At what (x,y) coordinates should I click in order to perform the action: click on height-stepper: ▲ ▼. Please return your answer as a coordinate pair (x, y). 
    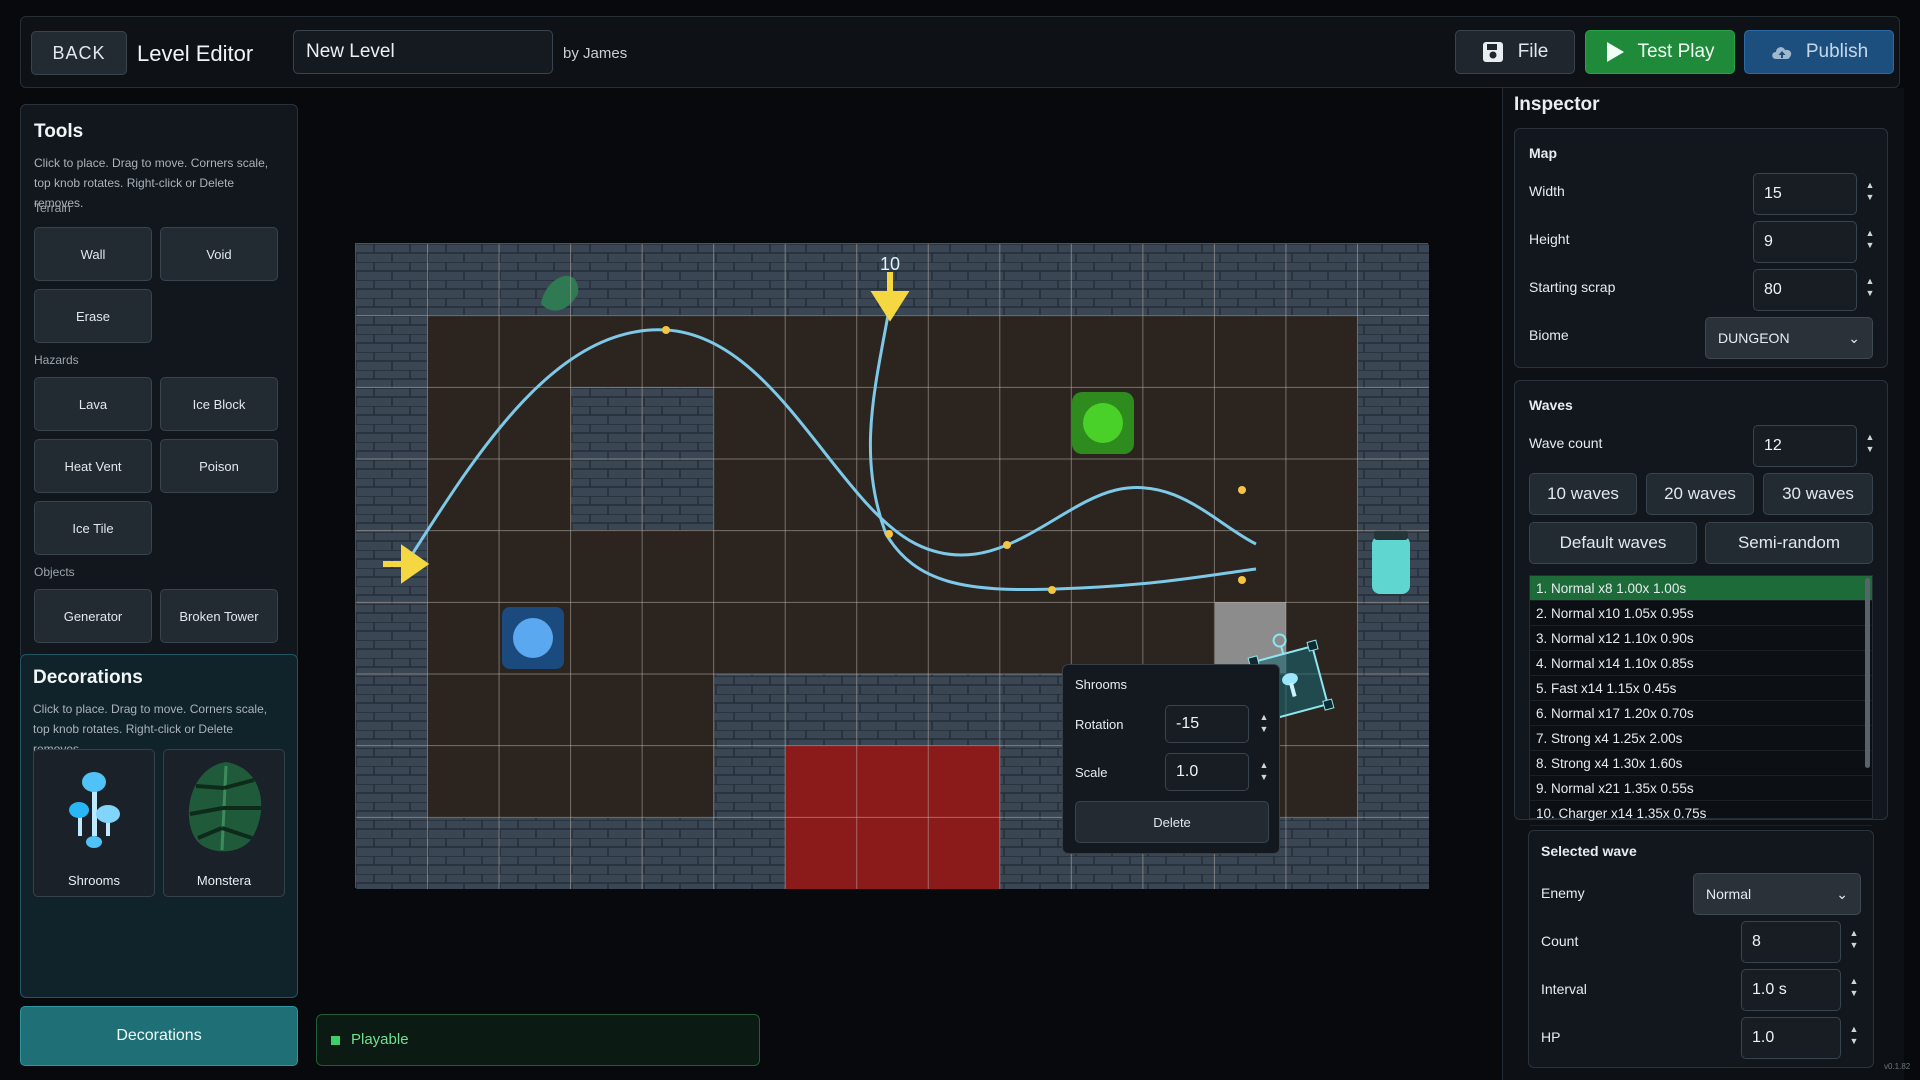
    Looking at the image, I should click on (1870, 239).